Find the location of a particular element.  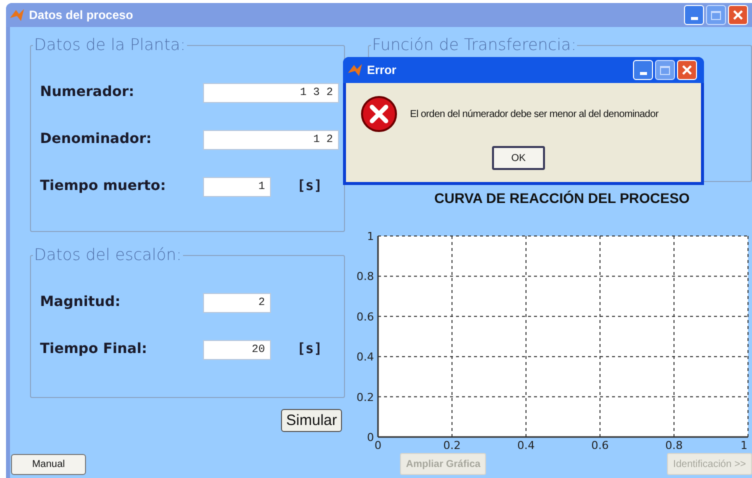

x-tick-label: 0 is located at coordinates (378, 444).